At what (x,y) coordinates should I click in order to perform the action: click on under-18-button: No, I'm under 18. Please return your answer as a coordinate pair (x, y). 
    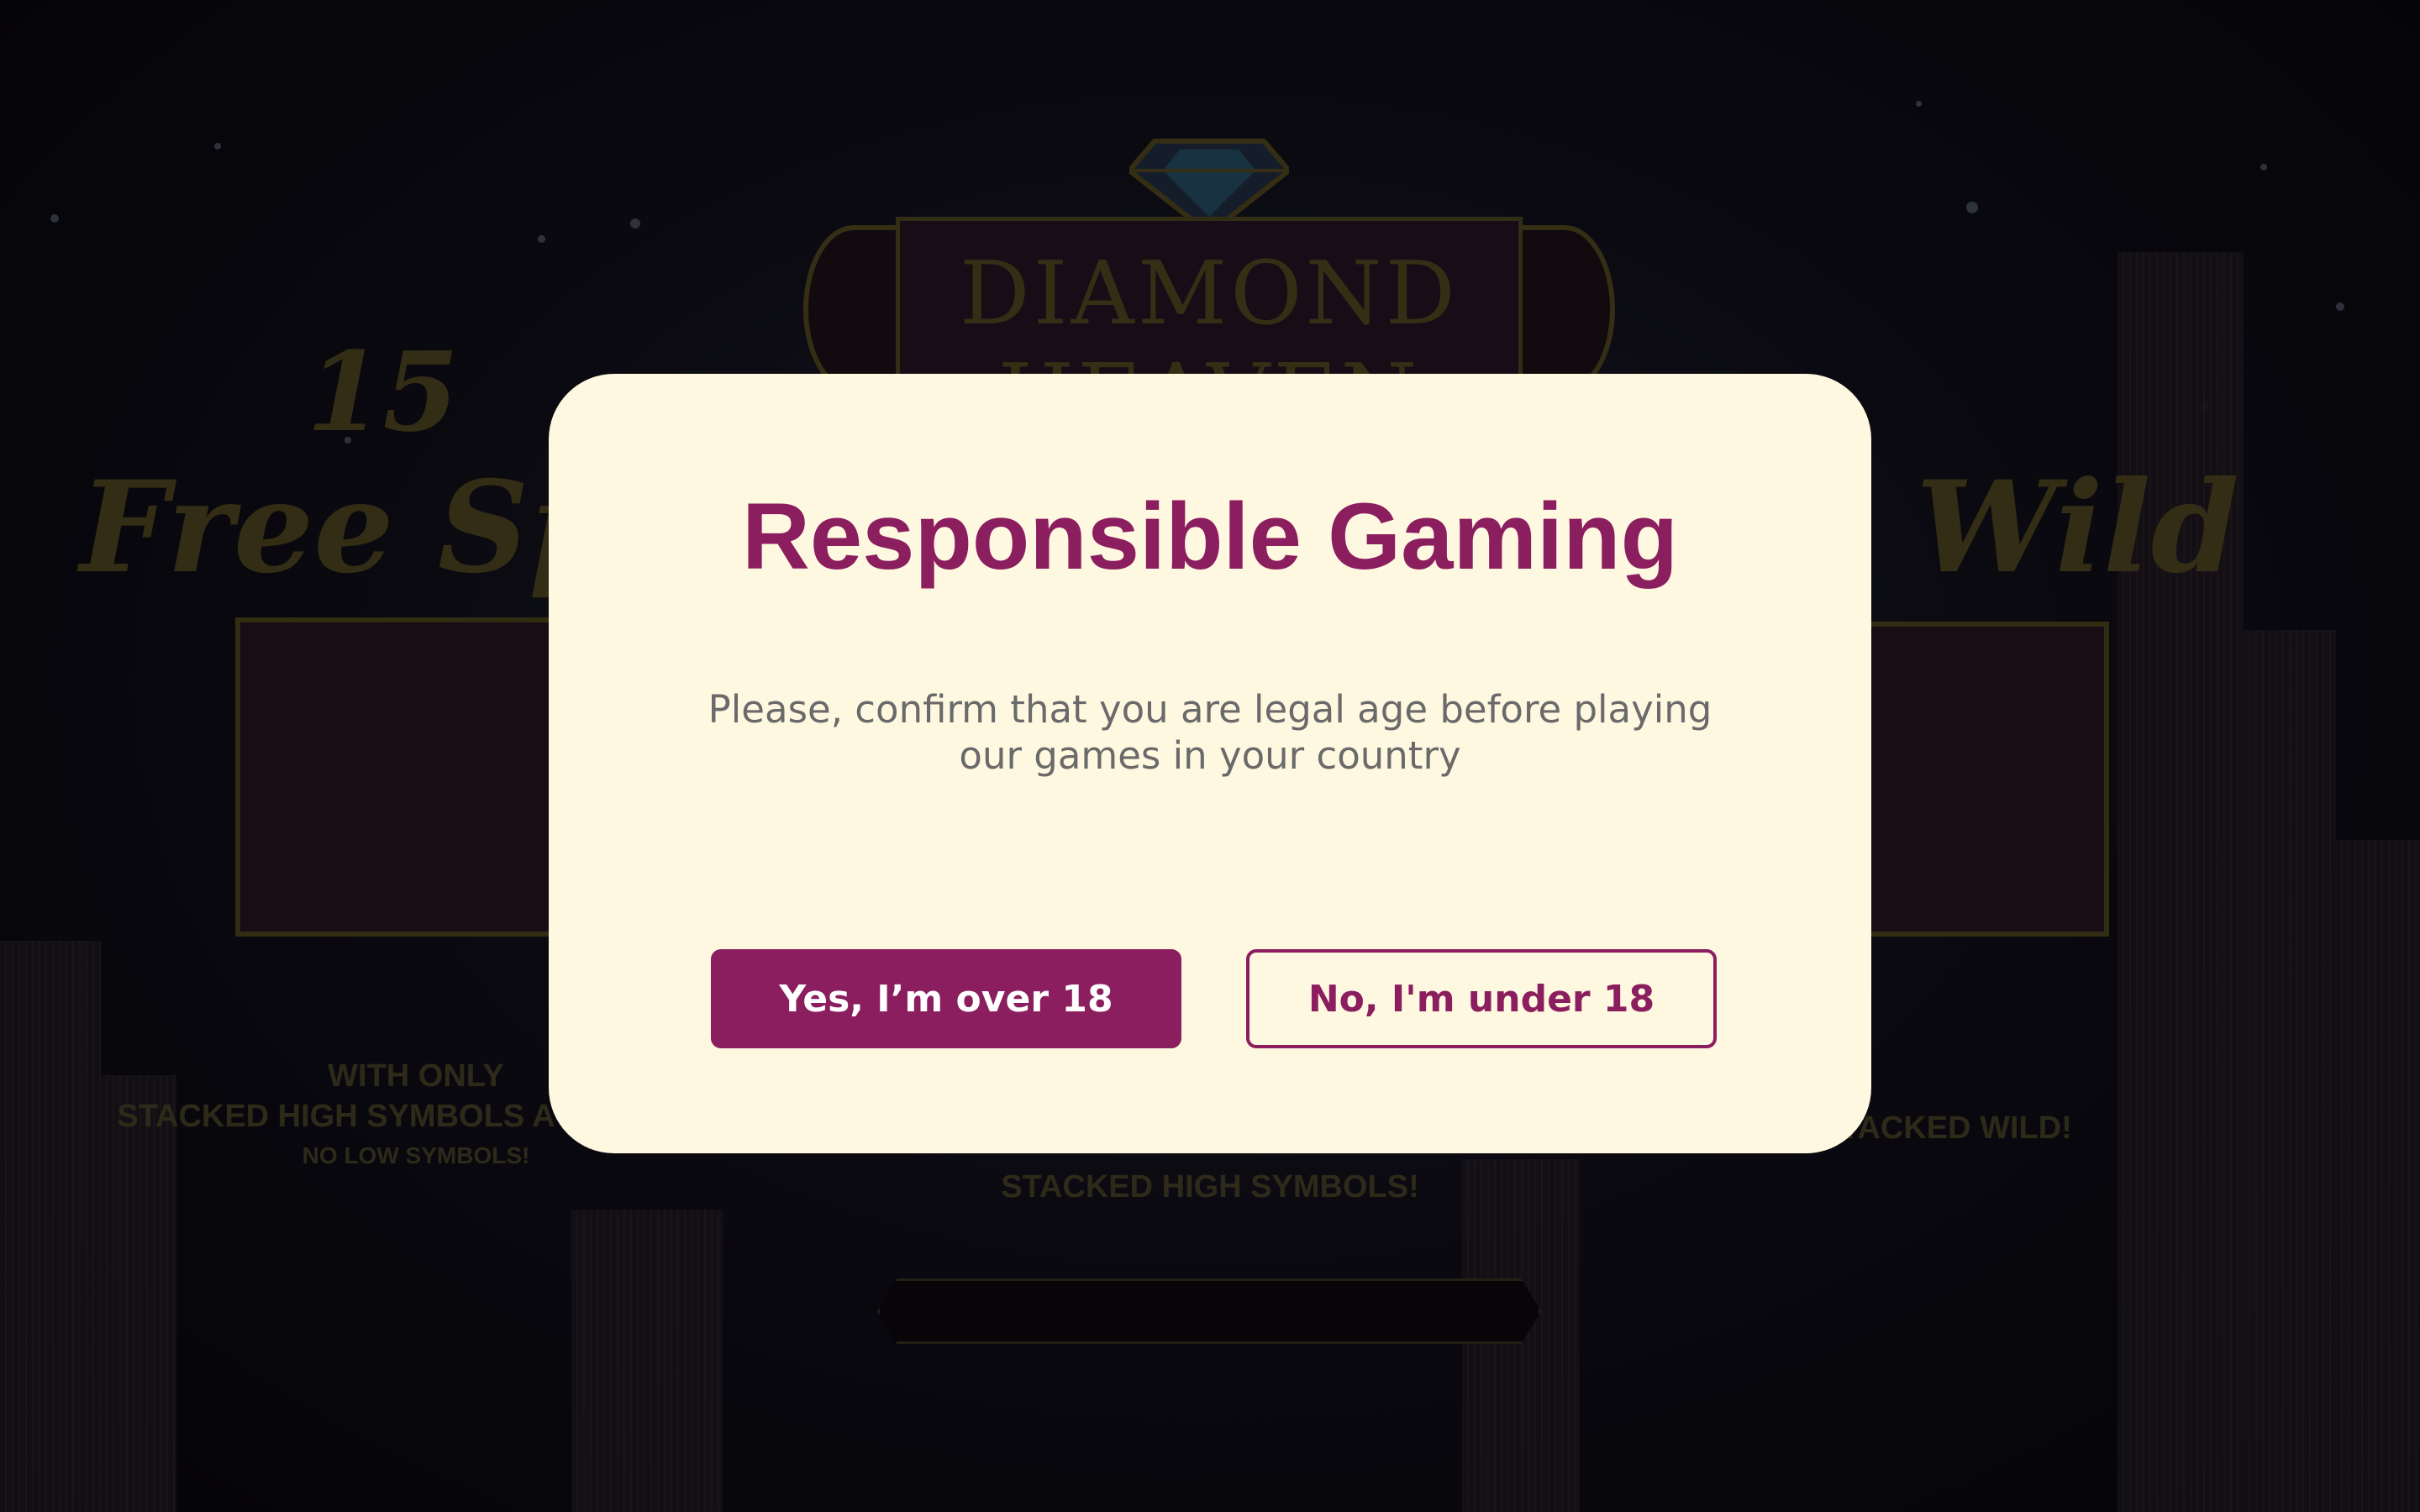
    Looking at the image, I should click on (1481, 998).